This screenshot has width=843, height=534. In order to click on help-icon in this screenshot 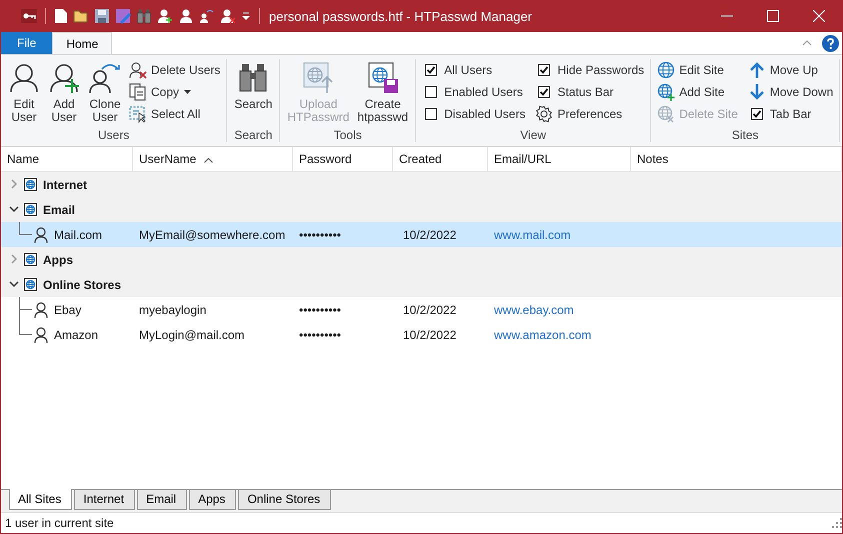, I will do `click(830, 43)`.